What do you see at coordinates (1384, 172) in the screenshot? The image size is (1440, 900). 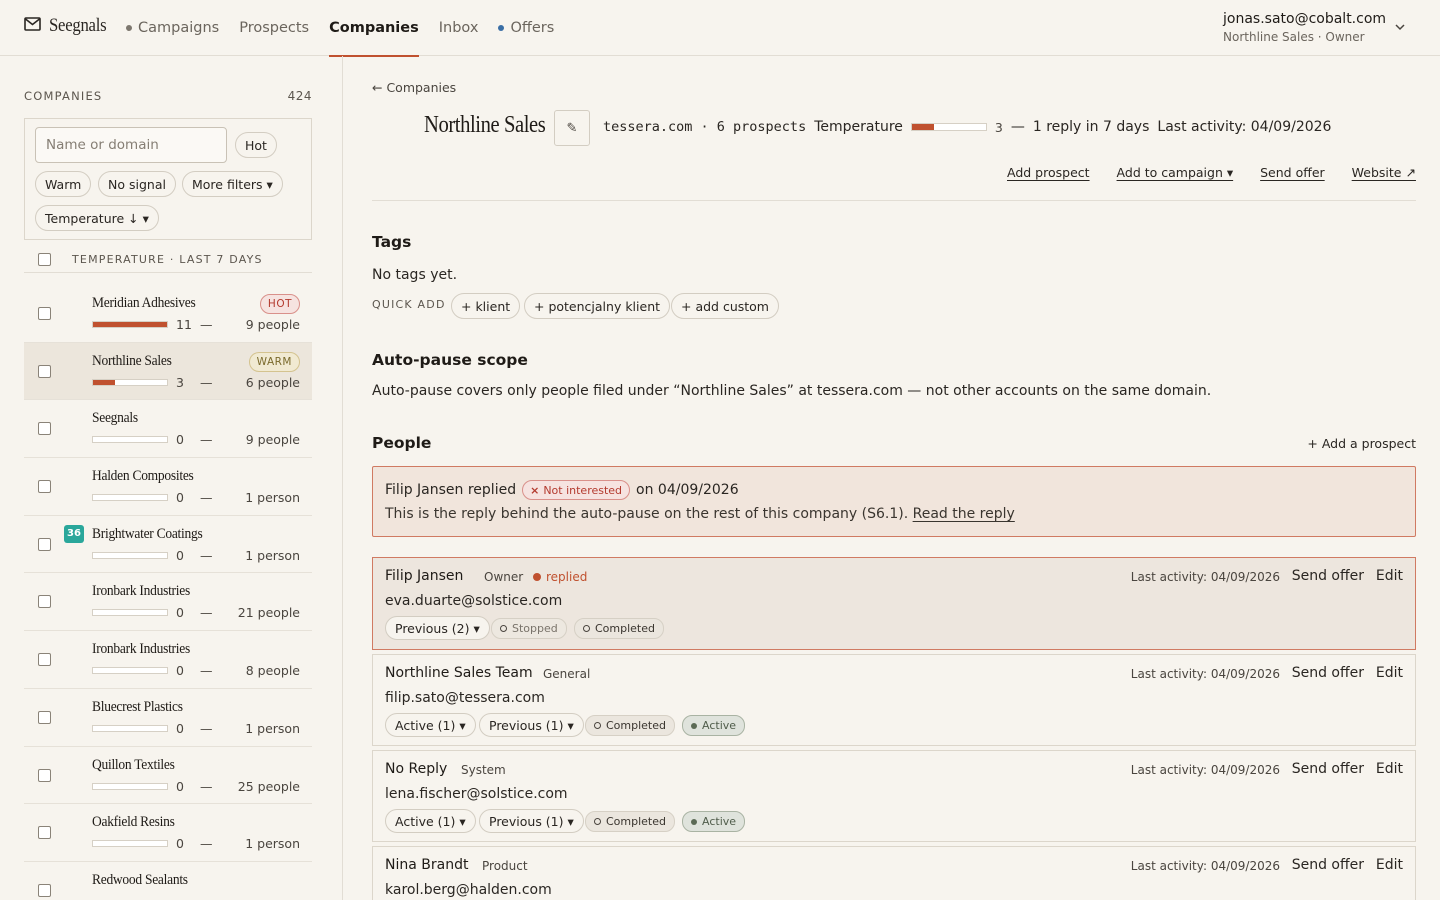 I see `website-link: Website ↗` at bounding box center [1384, 172].